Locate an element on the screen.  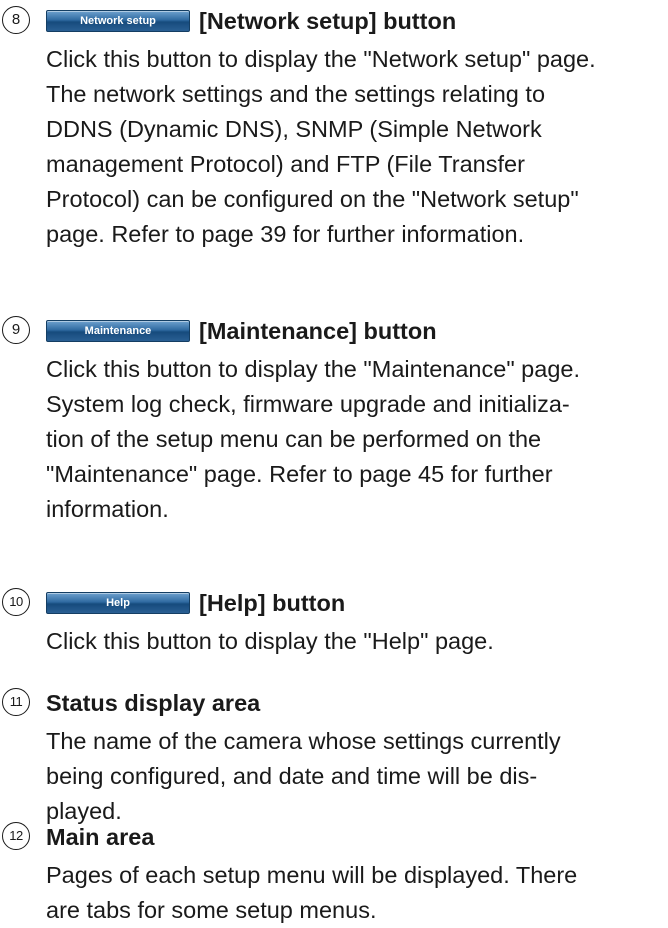
item-title: Main area is located at coordinates (100, 836).